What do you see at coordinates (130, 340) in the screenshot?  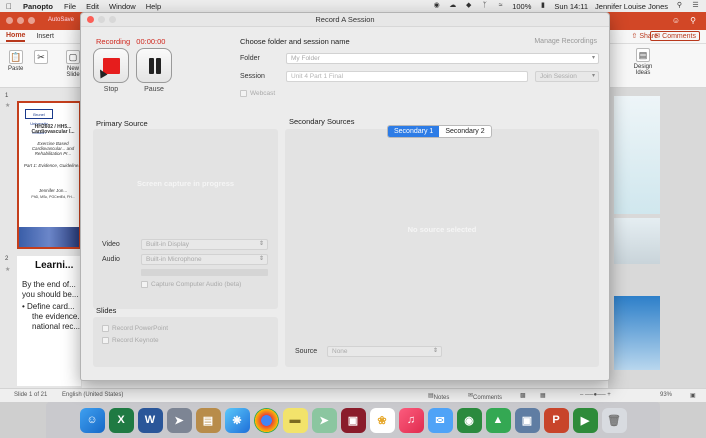 I see `record-keynote-row: Record Keynote` at bounding box center [130, 340].